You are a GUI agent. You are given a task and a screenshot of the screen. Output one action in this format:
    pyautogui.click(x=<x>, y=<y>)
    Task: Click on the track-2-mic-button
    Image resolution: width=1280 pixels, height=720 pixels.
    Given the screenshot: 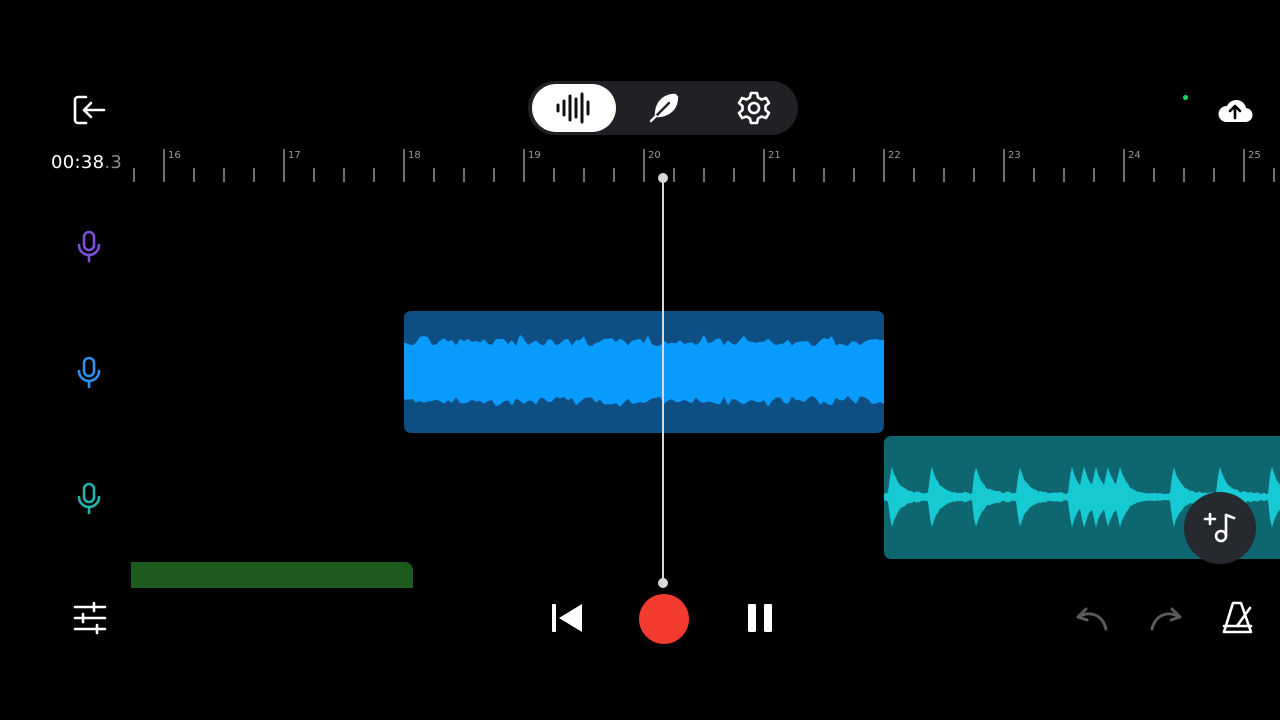 What is the action you would take?
    pyautogui.click(x=89, y=373)
    